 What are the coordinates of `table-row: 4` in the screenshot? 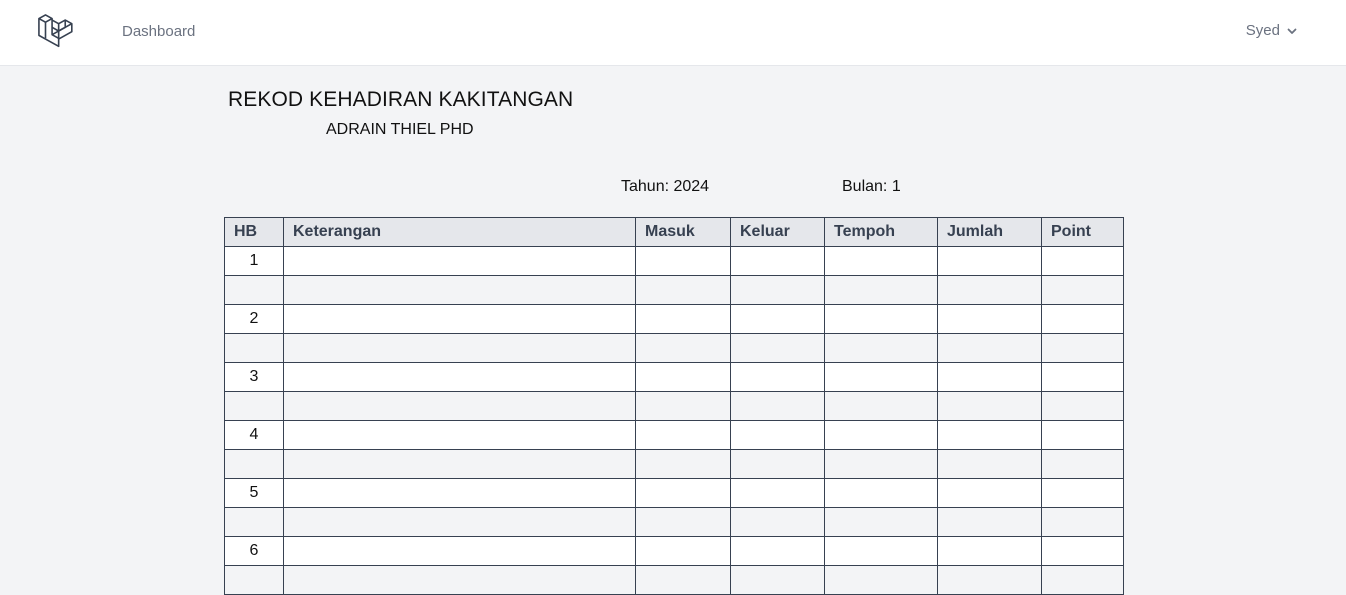 It's located at (674, 435).